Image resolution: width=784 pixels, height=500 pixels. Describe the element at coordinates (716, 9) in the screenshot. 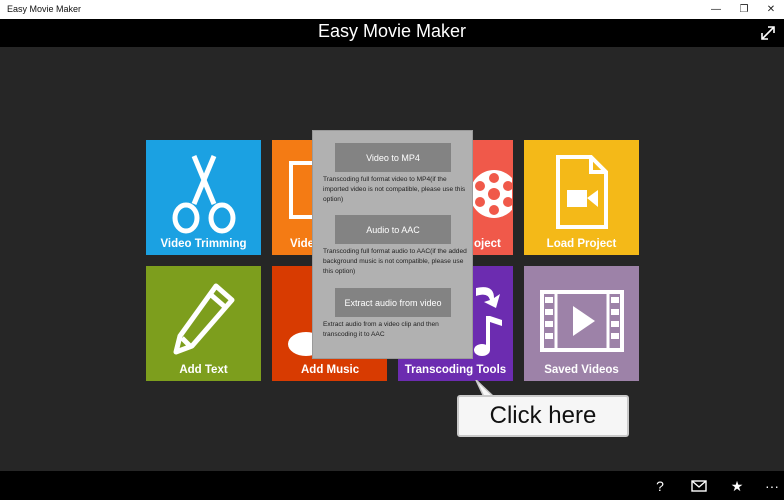

I see `minimize-button: —` at that location.